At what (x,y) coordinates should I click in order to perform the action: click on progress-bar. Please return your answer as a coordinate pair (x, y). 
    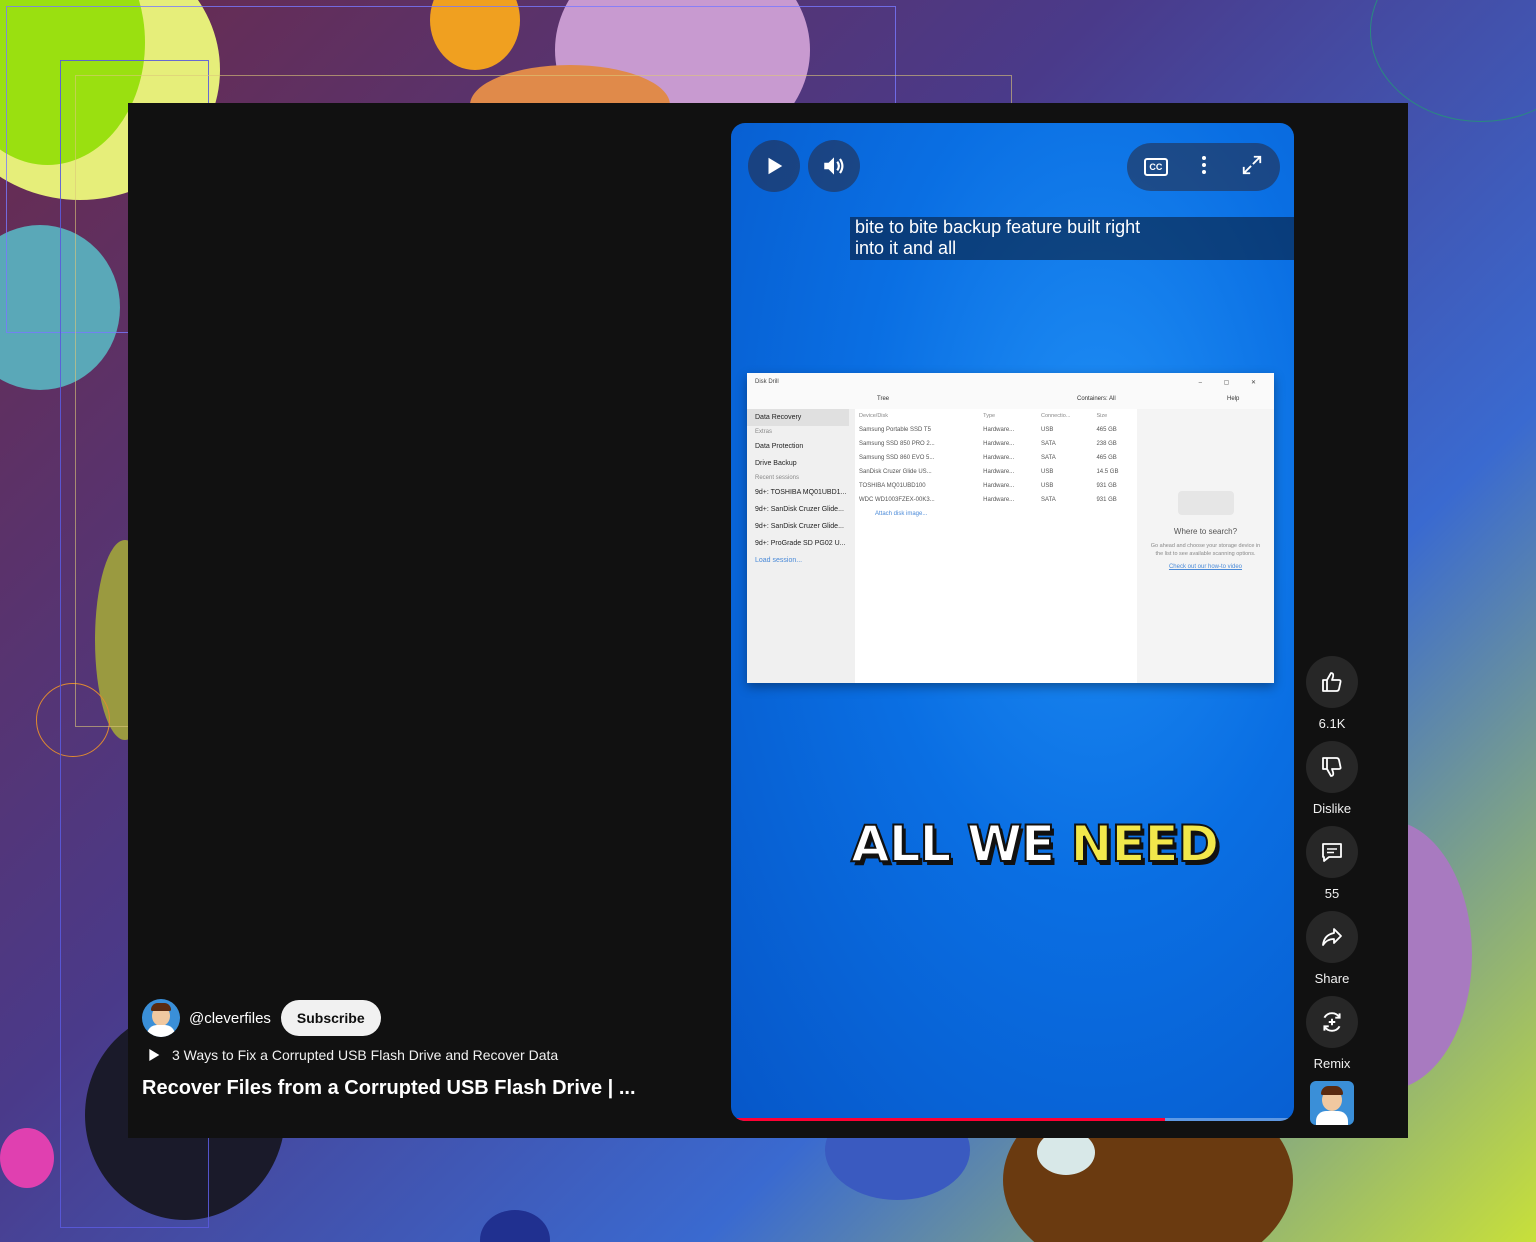
    Looking at the image, I should click on (1012, 1119).